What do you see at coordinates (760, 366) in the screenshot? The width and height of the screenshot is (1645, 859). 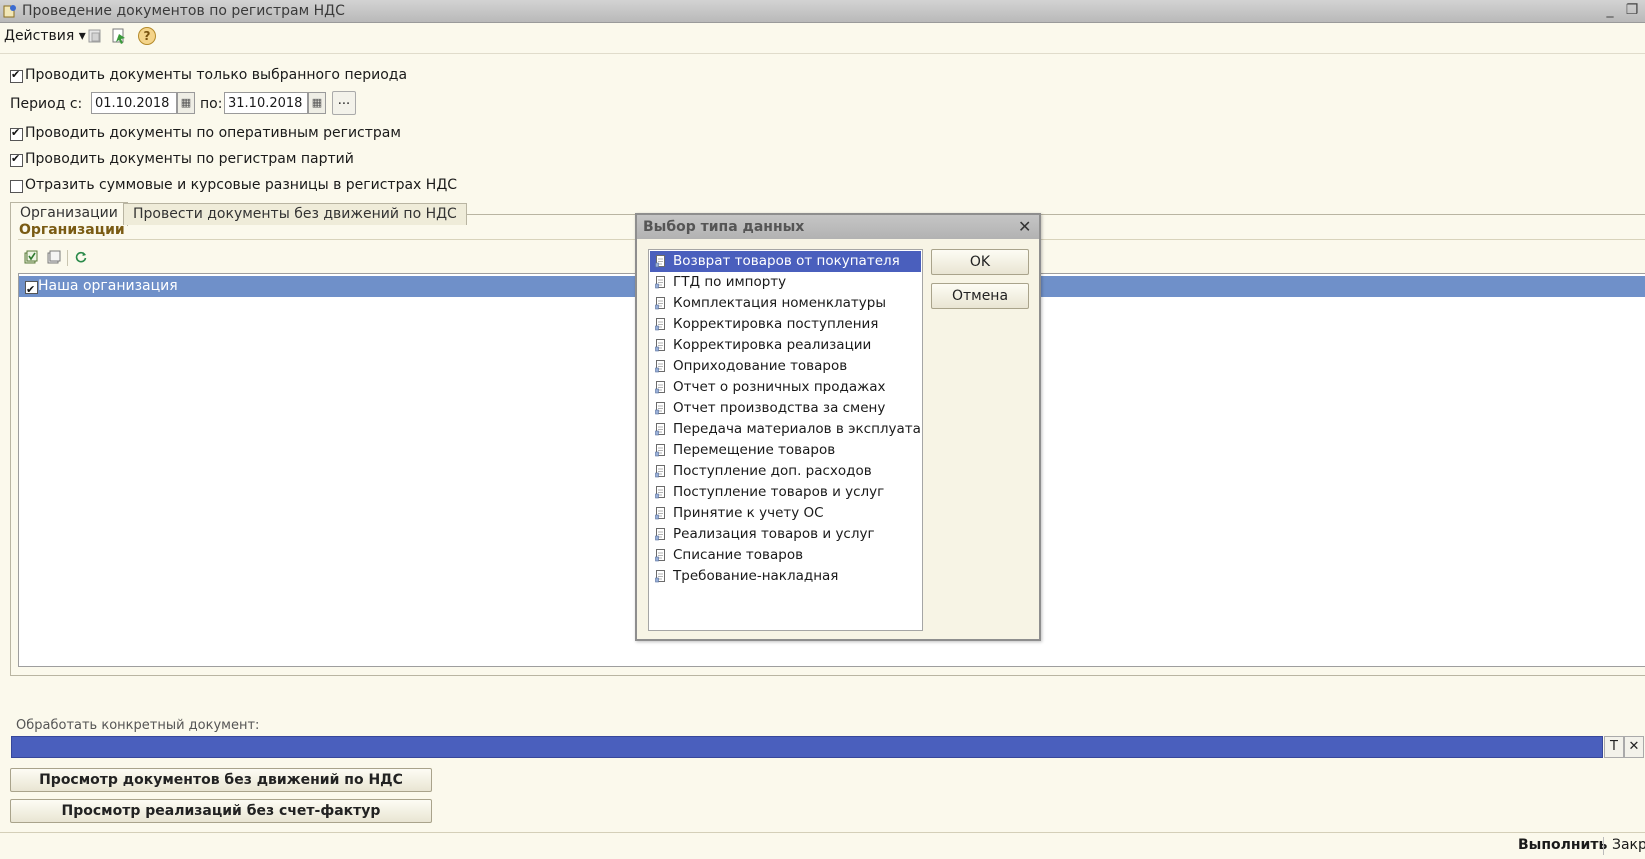 I see `list-item-label: Оприходование товаров` at bounding box center [760, 366].